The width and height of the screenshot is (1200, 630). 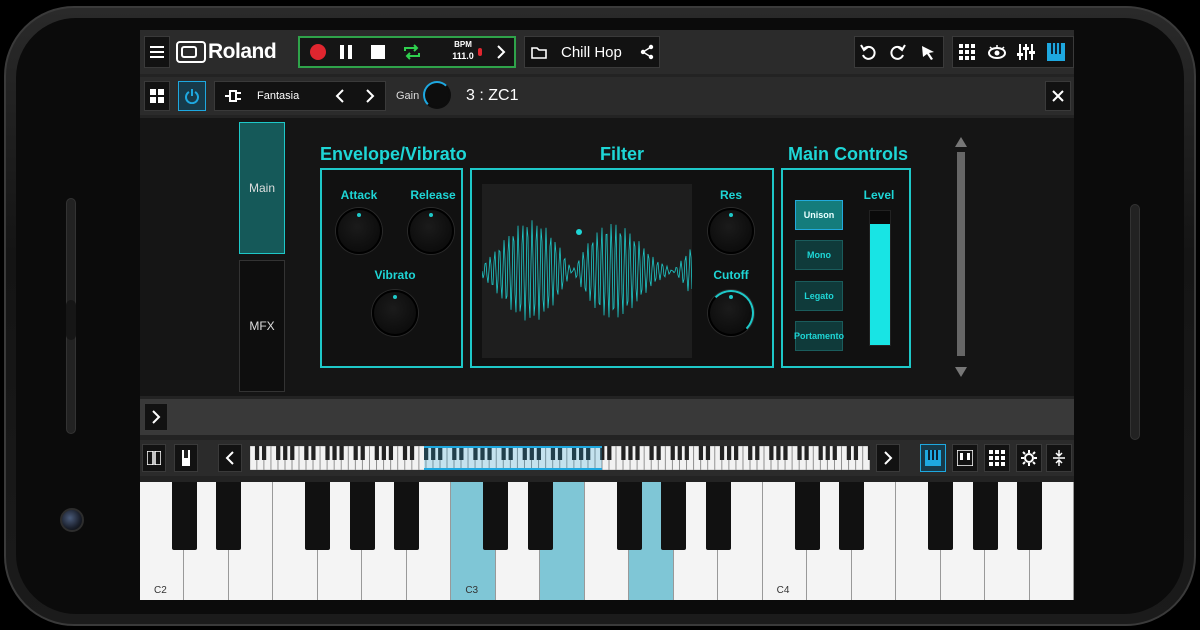 I want to click on redo-icon, so click(x=898, y=52).